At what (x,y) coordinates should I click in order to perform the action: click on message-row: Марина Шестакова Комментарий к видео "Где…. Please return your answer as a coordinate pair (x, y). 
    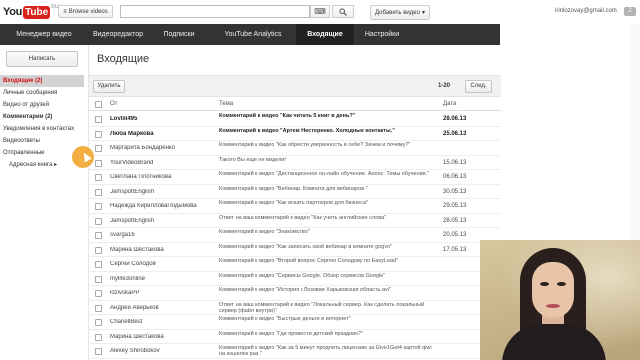
    Looking at the image, I should click on (295, 337).